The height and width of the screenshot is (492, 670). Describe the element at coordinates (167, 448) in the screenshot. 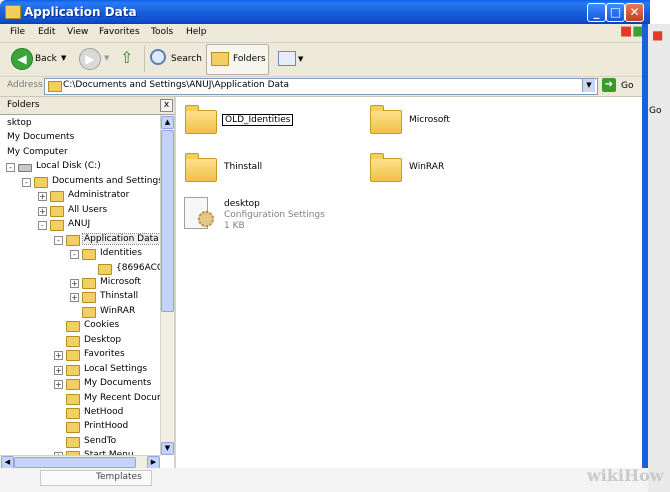

I see `scroll-down-icon: ▼` at that location.